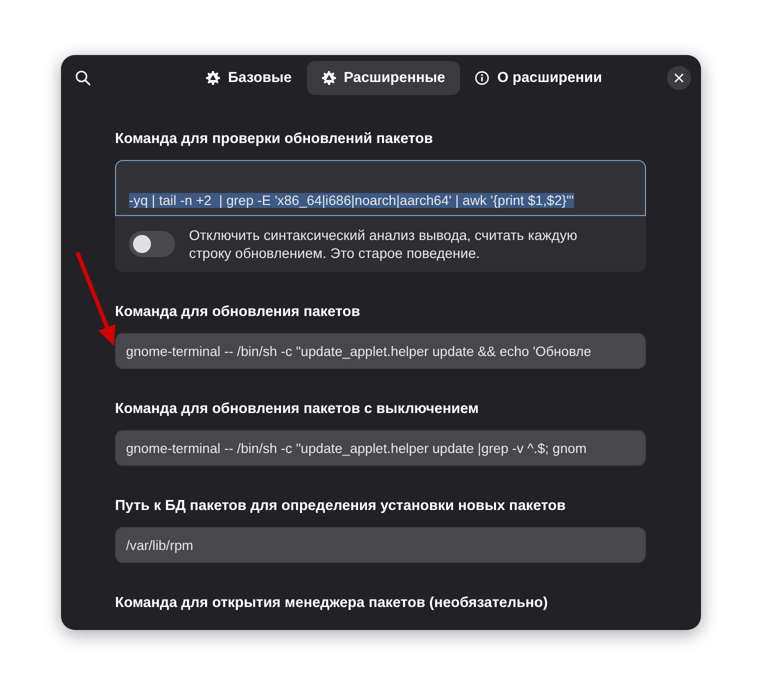 Image resolution: width=762 pixels, height=698 pixels. What do you see at coordinates (341, 506) in the screenshot?
I see `field-label: Путь к БД пакетов для определения установки новых пакетов` at bounding box center [341, 506].